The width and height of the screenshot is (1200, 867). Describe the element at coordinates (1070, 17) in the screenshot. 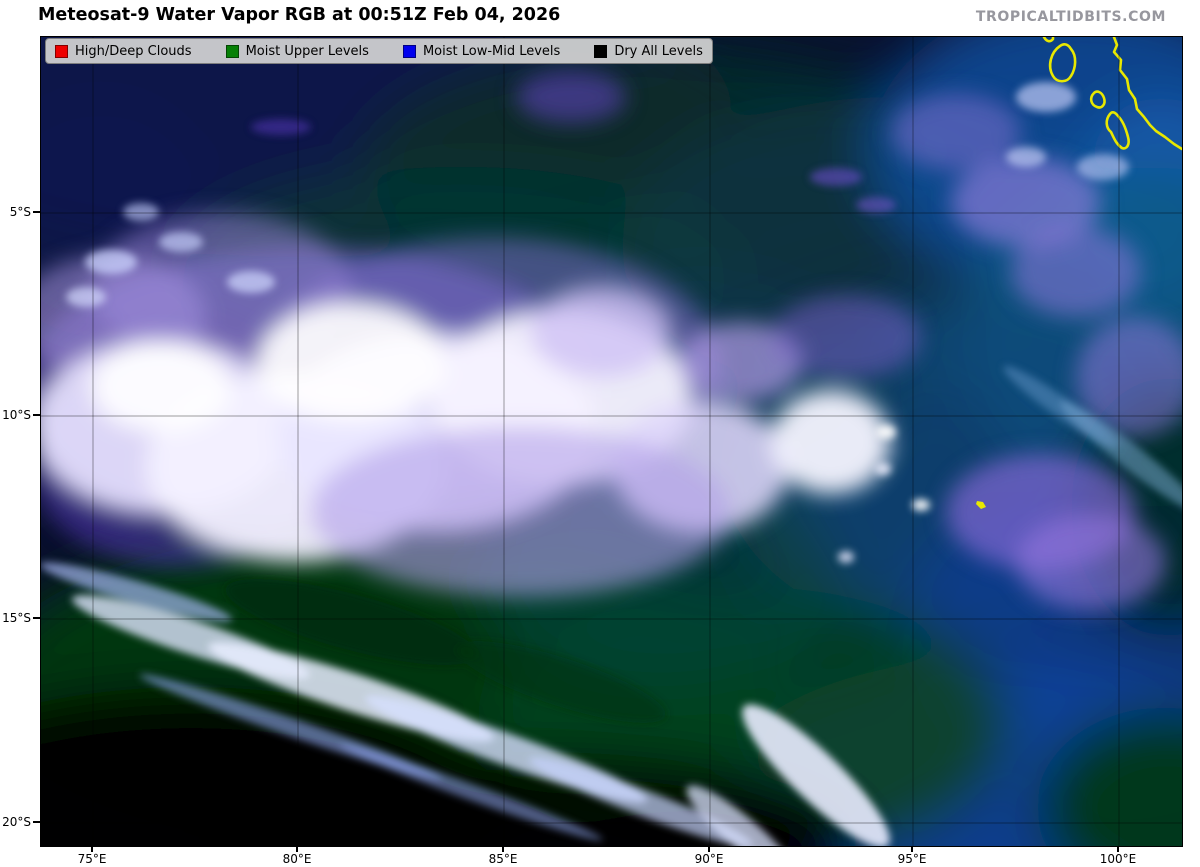

I see `site-watermark: TROPICALTIDBITS.COM` at that location.